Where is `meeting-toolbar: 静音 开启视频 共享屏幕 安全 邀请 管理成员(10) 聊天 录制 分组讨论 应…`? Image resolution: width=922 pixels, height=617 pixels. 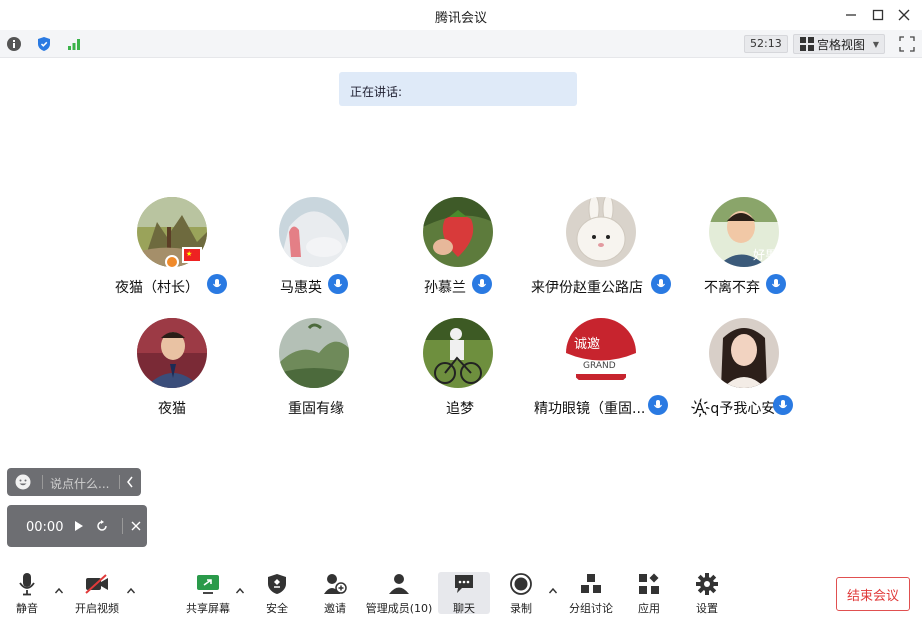
meeting-toolbar: 静音 开启视频 共享屏幕 安全 邀请 管理成员(10) 聊天 录制 分组讨论 应… is located at coordinates (461, 590).